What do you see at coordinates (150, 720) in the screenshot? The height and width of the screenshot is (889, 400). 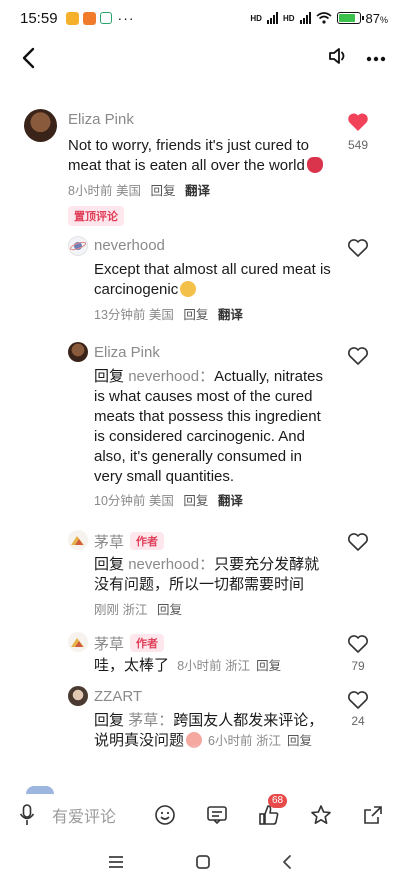 I see `mention-link: 茅草：` at bounding box center [150, 720].